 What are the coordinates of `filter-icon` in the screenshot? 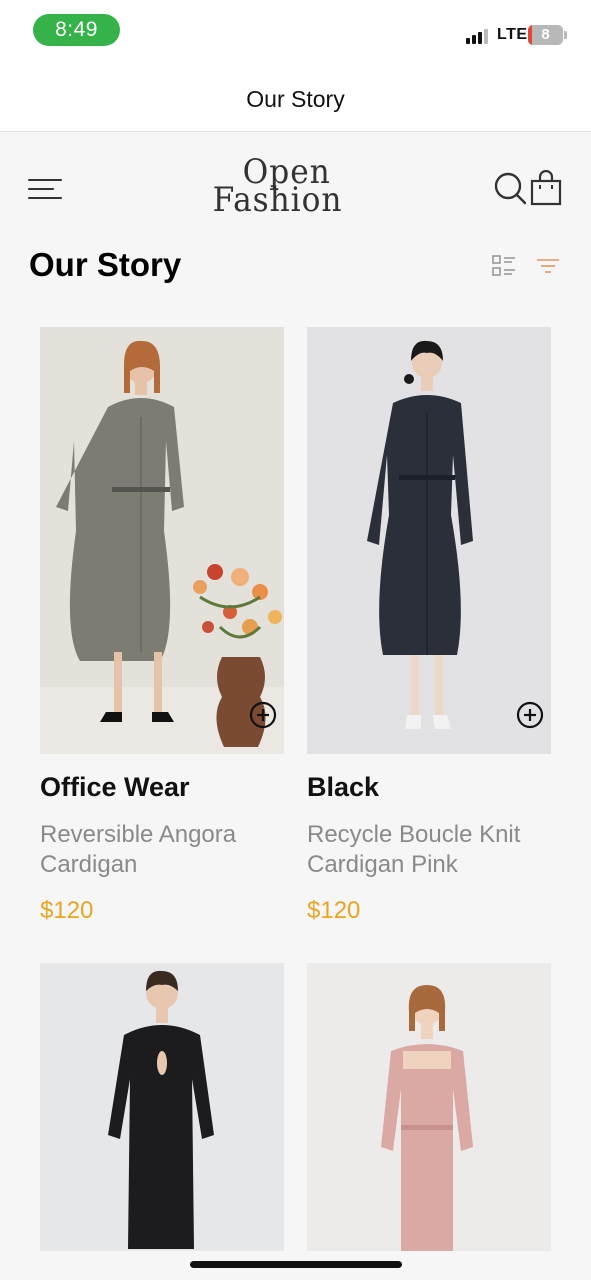 It's located at (548, 266).